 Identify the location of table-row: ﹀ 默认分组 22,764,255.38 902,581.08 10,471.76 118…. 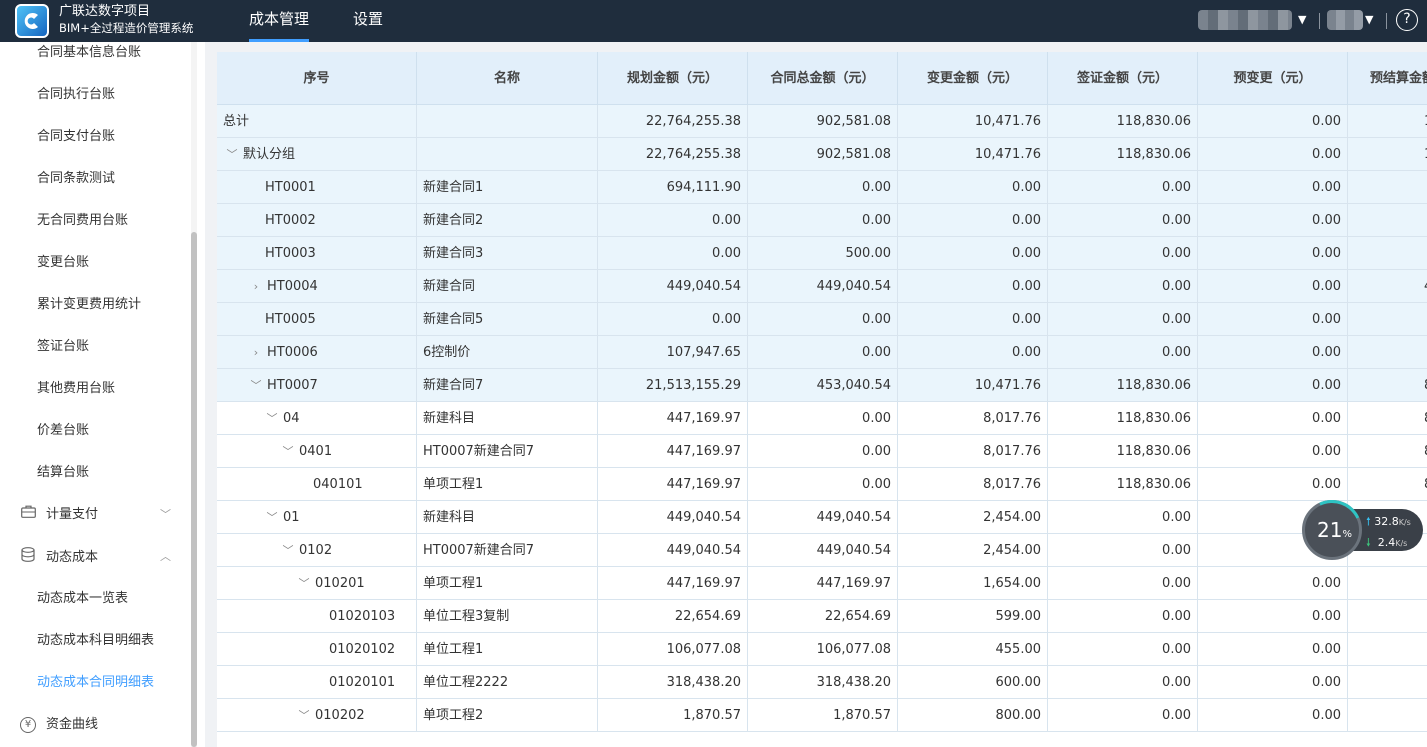
(822, 154).